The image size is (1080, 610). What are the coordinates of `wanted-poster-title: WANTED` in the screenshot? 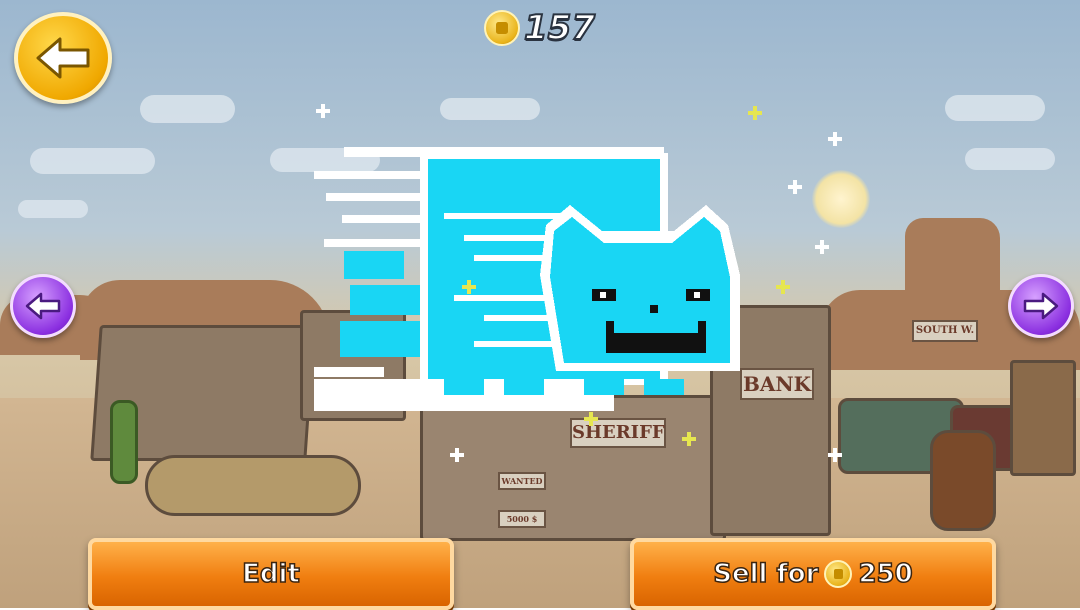 It's located at (522, 481).